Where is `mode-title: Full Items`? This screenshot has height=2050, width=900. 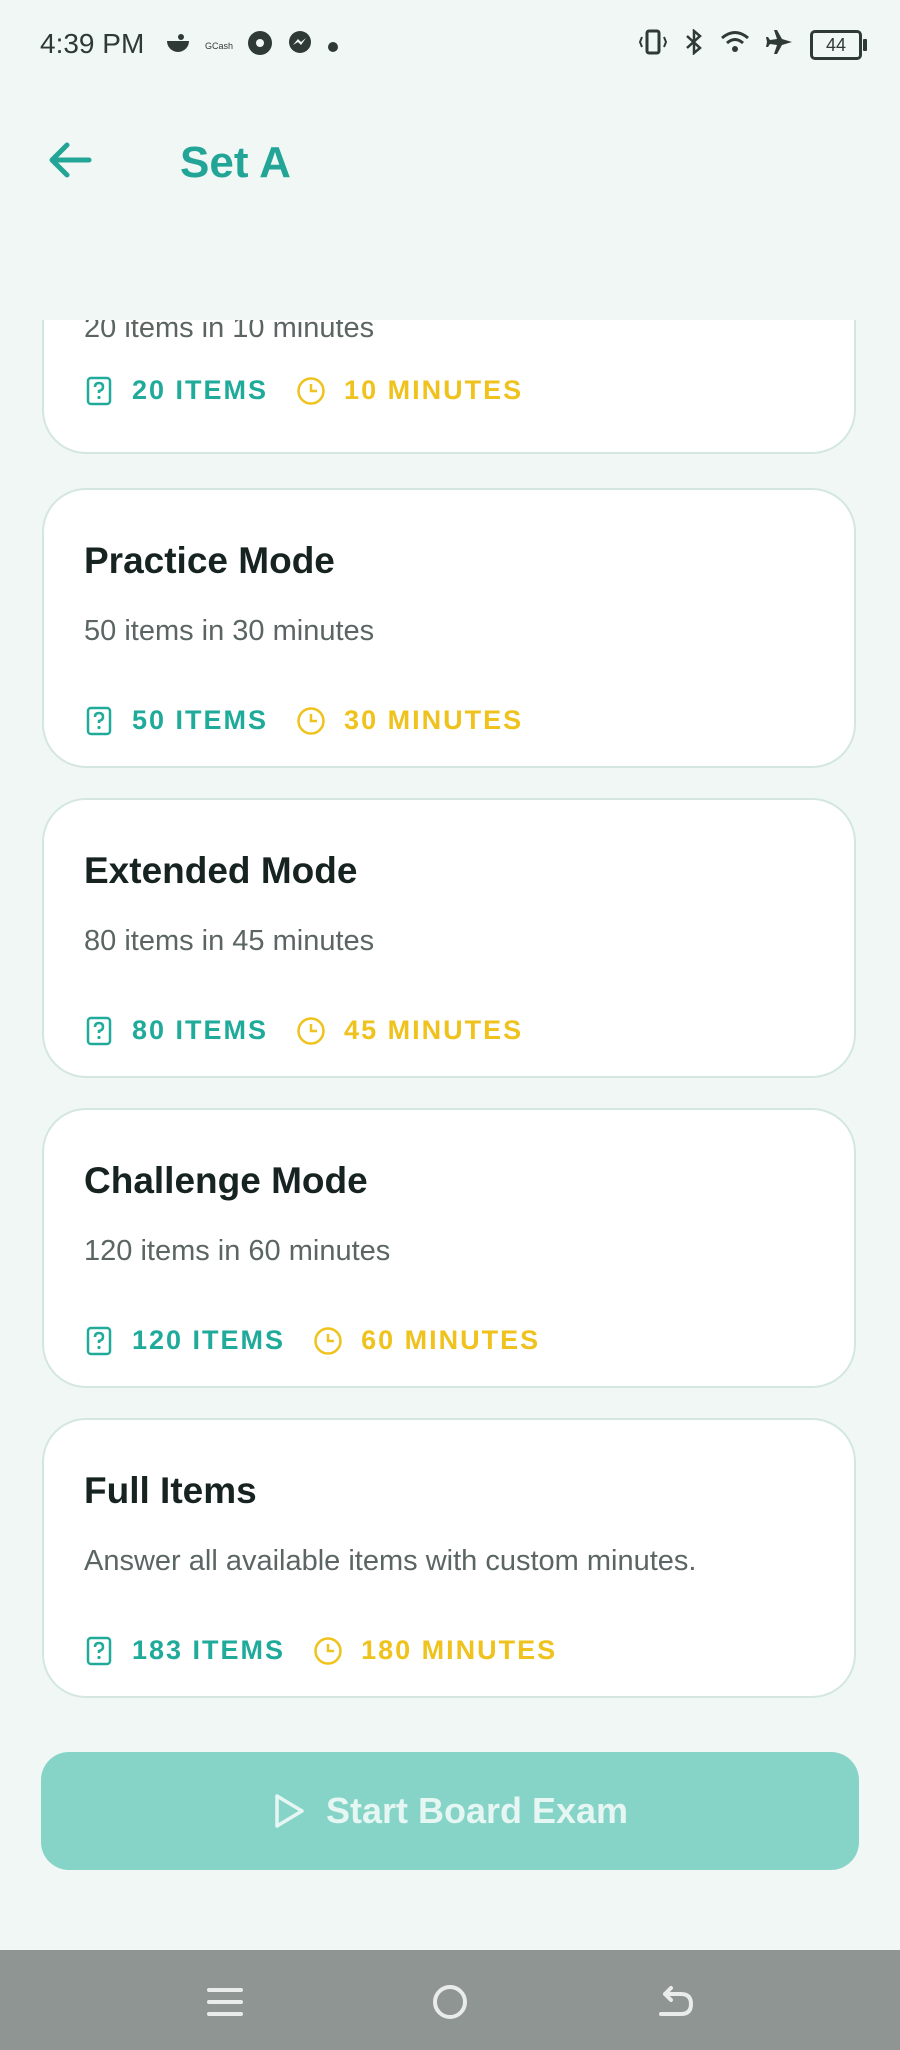
mode-title: Full Items is located at coordinates (170, 1490).